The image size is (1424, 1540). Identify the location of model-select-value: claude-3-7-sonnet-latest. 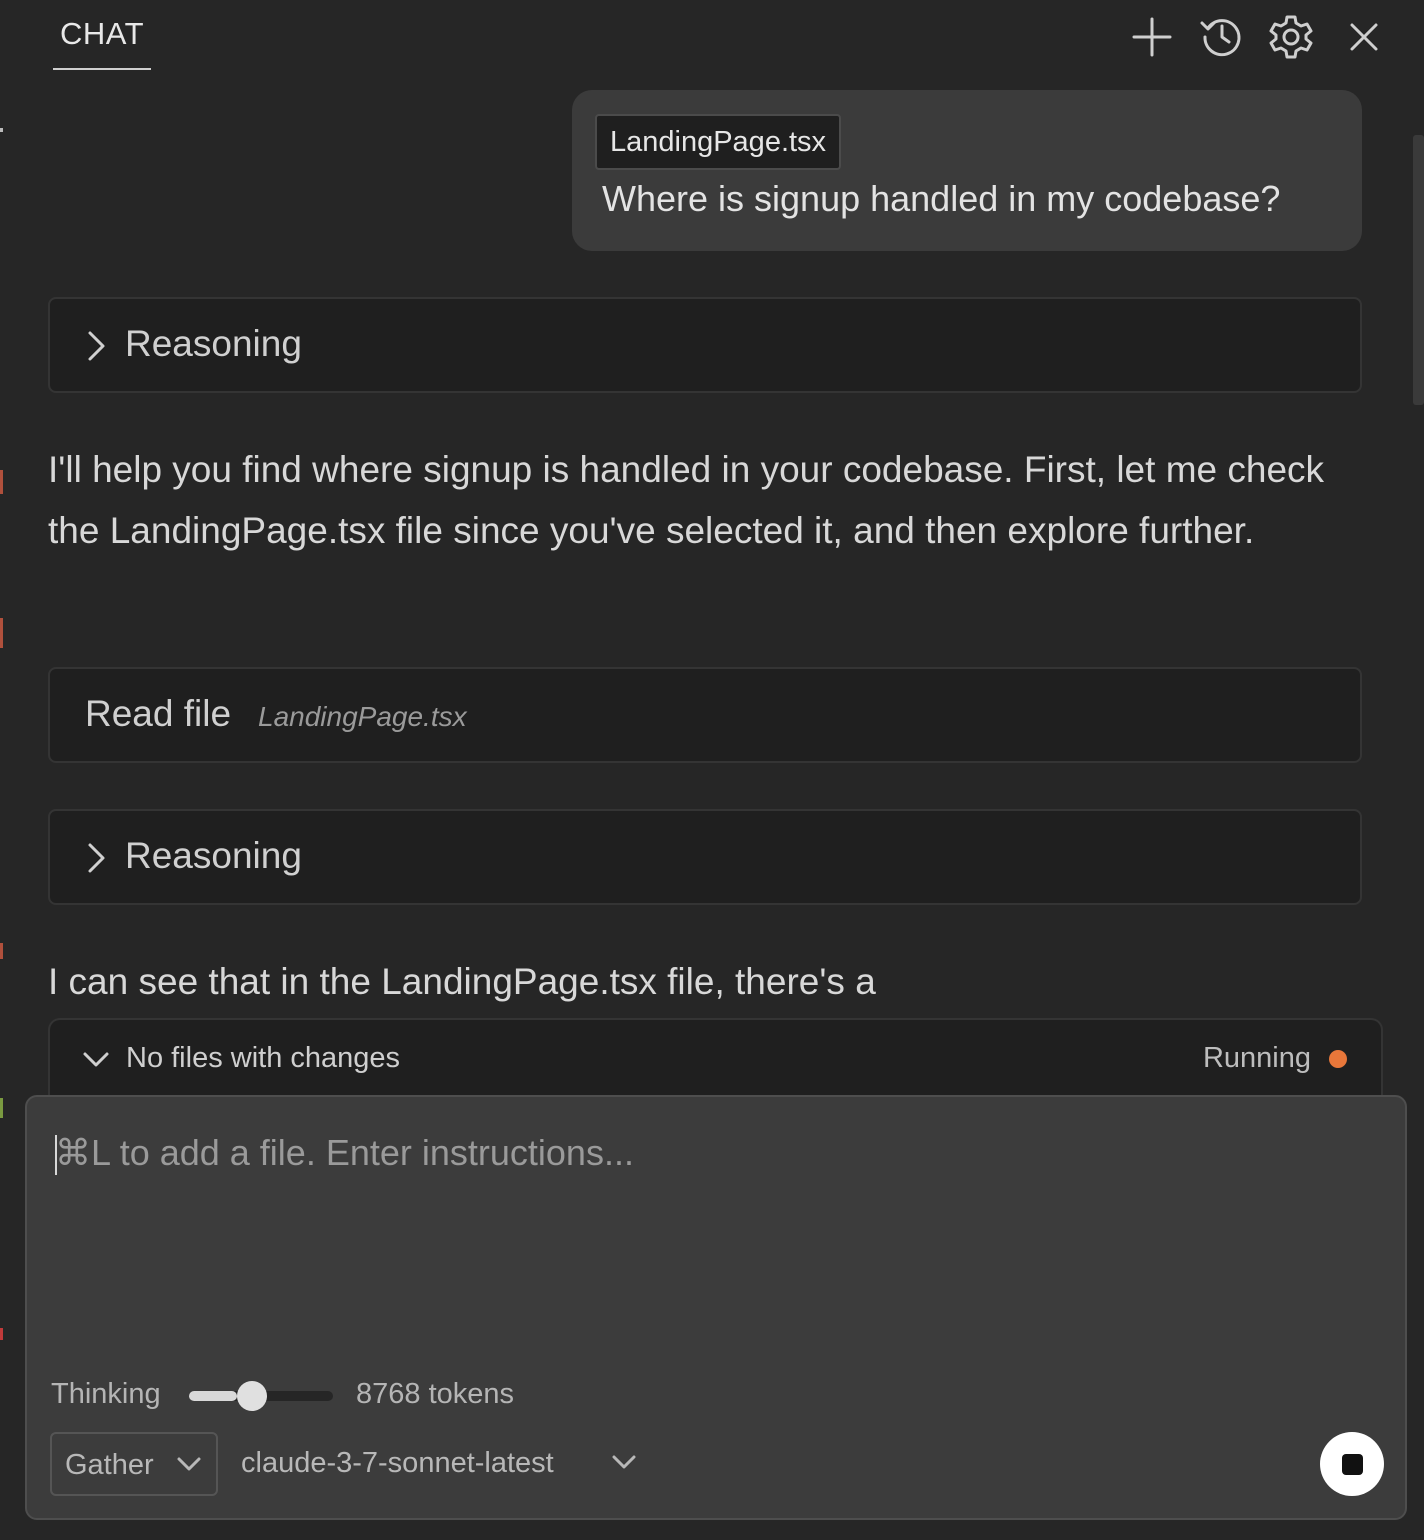
(397, 1463).